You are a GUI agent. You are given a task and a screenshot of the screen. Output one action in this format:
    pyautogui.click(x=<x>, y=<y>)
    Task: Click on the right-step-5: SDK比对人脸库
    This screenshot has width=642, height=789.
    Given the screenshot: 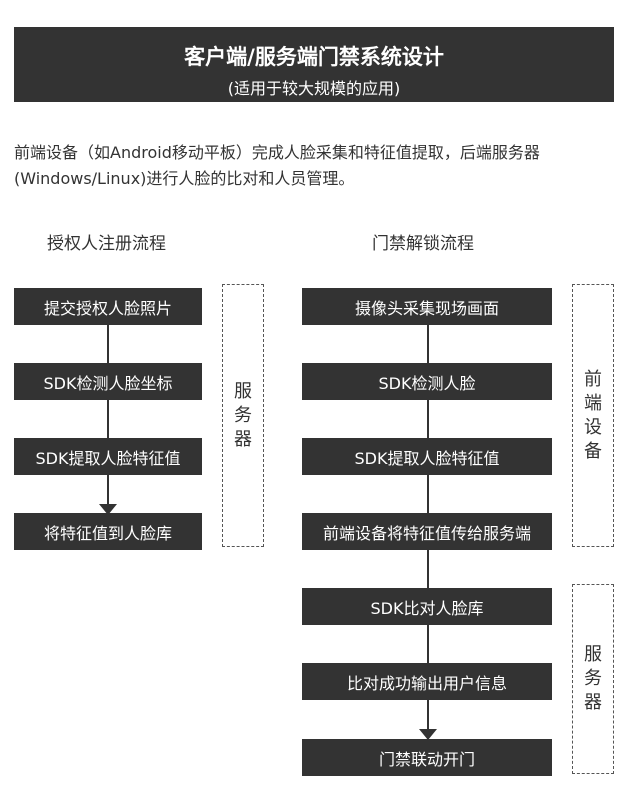 What is the action you would take?
    pyautogui.click(x=427, y=606)
    